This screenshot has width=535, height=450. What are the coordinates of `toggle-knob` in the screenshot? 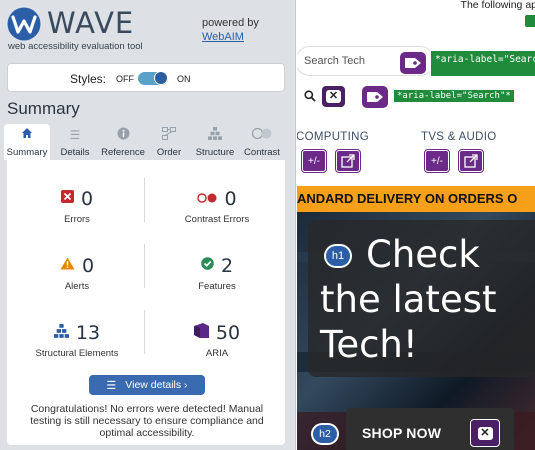 It's located at (161, 78).